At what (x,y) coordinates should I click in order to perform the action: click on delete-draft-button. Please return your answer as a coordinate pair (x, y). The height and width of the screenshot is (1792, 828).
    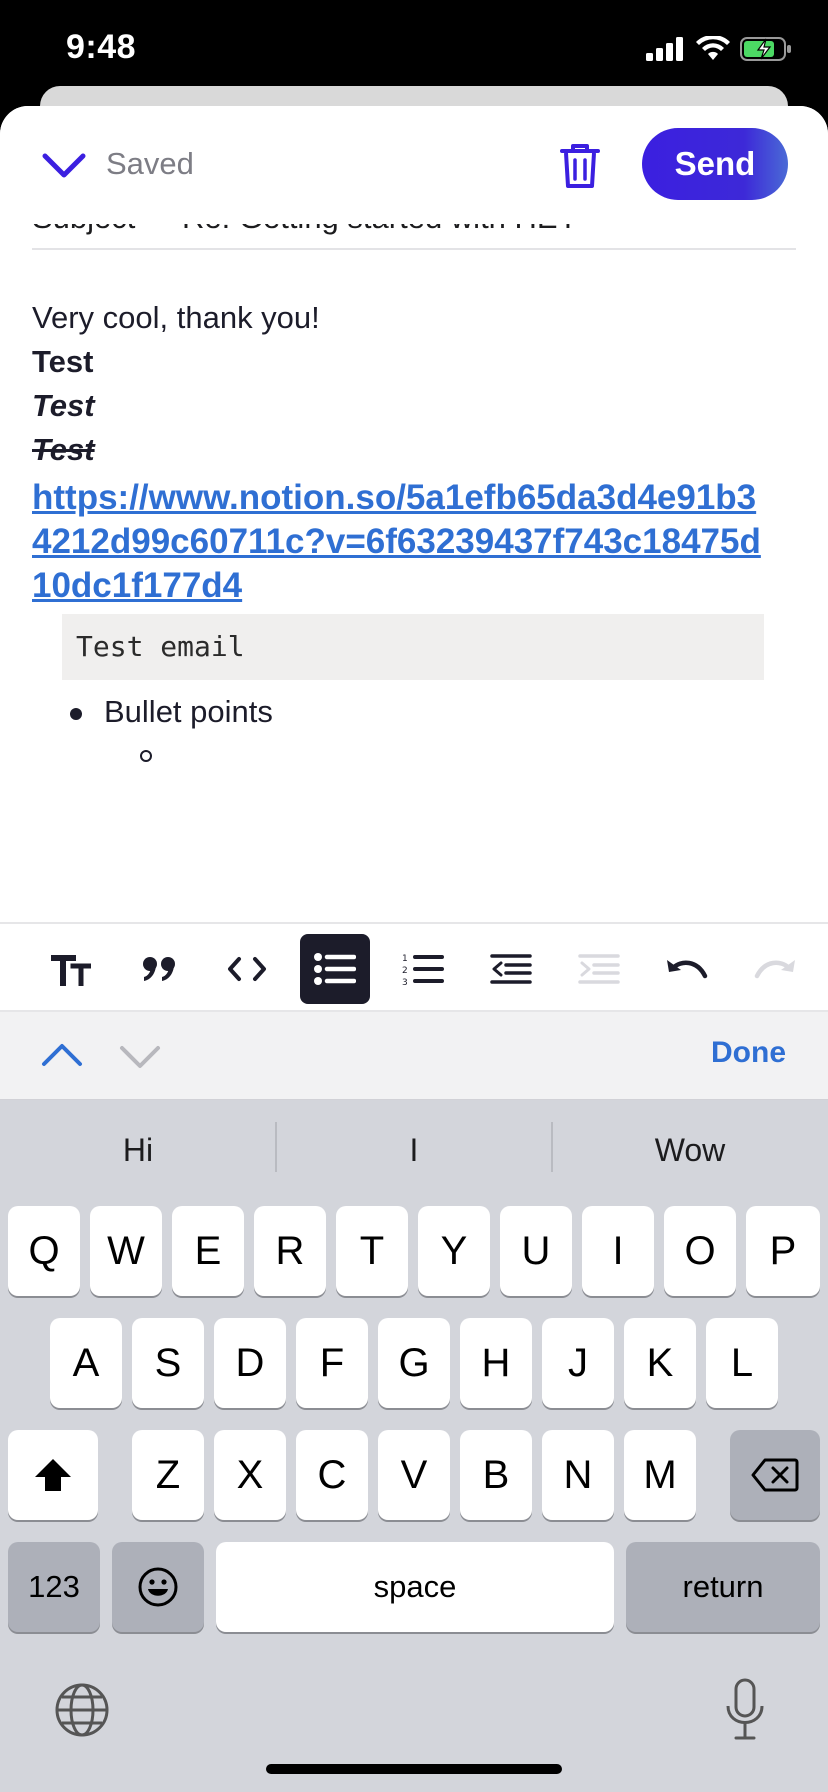
    Looking at the image, I should click on (580, 166).